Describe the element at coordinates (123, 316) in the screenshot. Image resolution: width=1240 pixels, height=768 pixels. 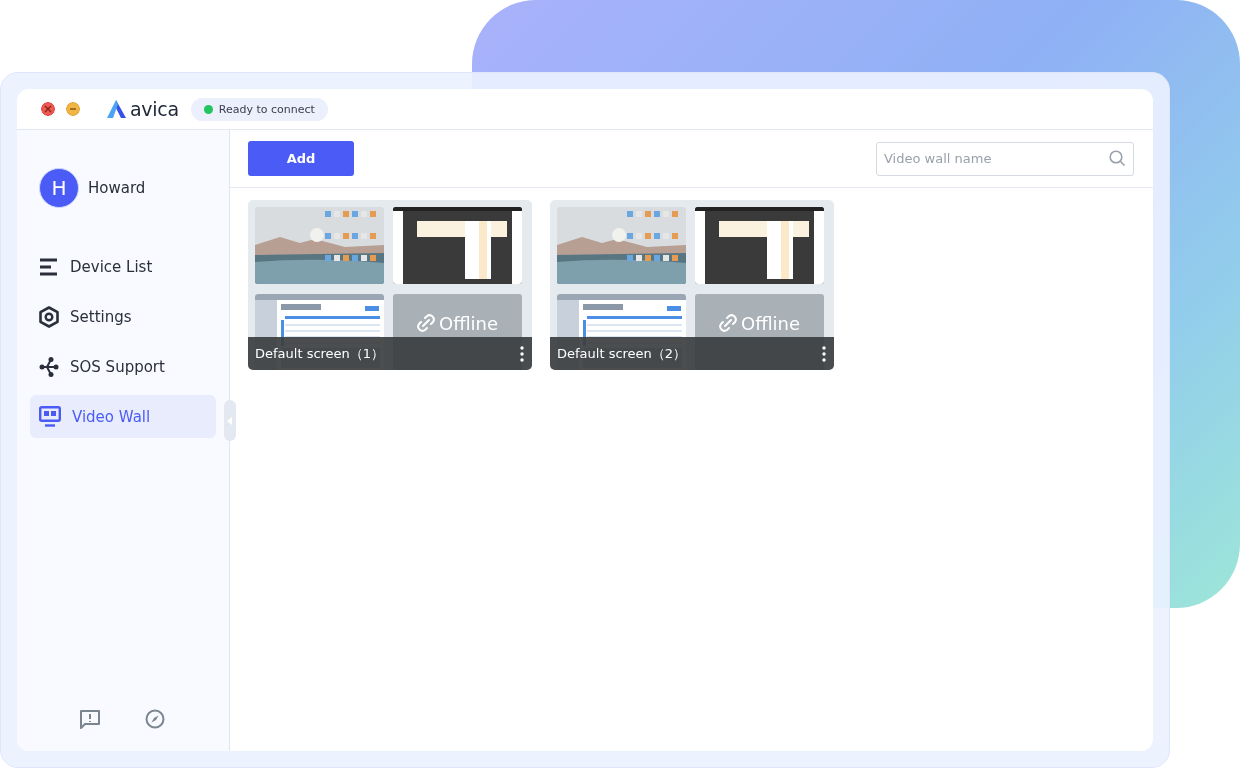
I see `sidebar-item: Settings` at that location.